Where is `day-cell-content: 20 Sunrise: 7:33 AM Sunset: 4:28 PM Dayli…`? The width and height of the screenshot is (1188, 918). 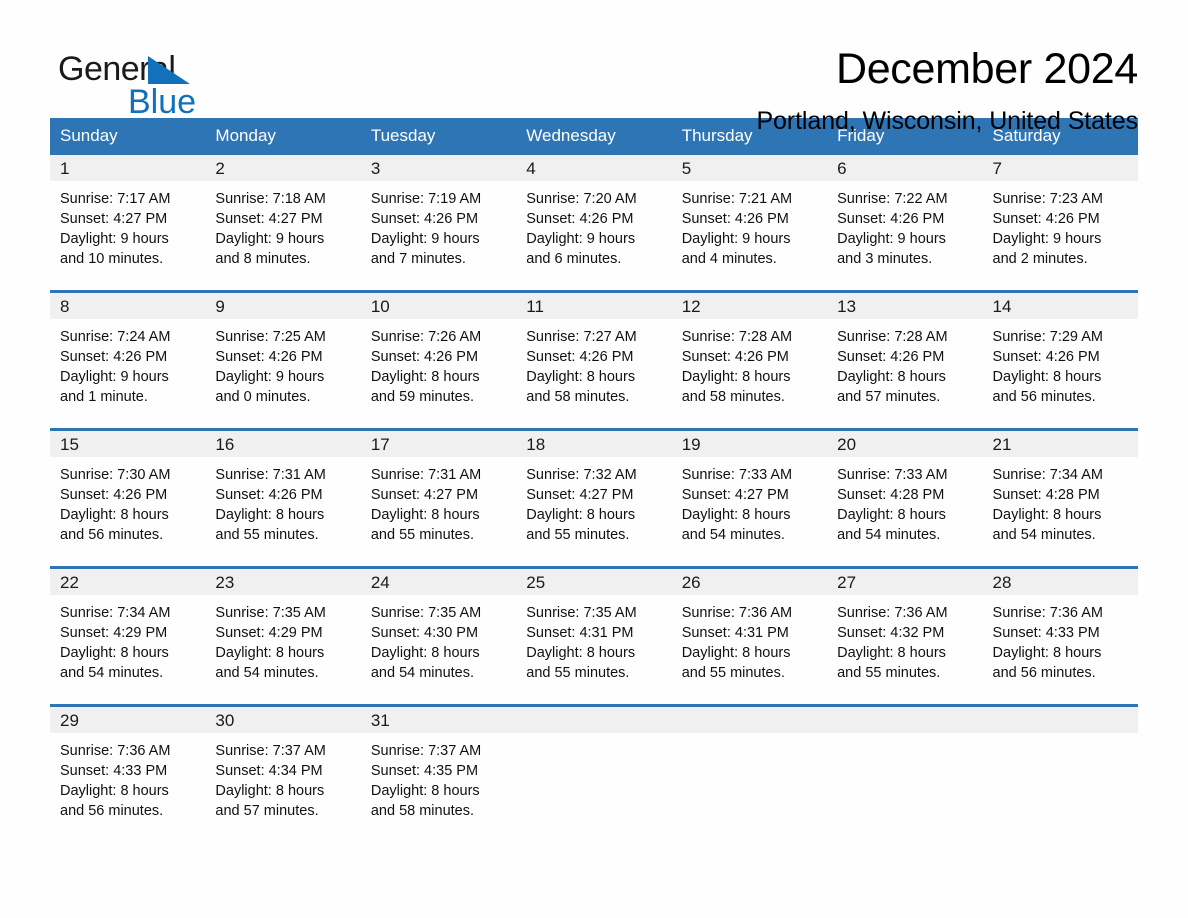
day-cell-content: 20 Sunrise: 7:33 AM Sunset: 4:28 PM Dayli… is located at coordinates (905, 498).